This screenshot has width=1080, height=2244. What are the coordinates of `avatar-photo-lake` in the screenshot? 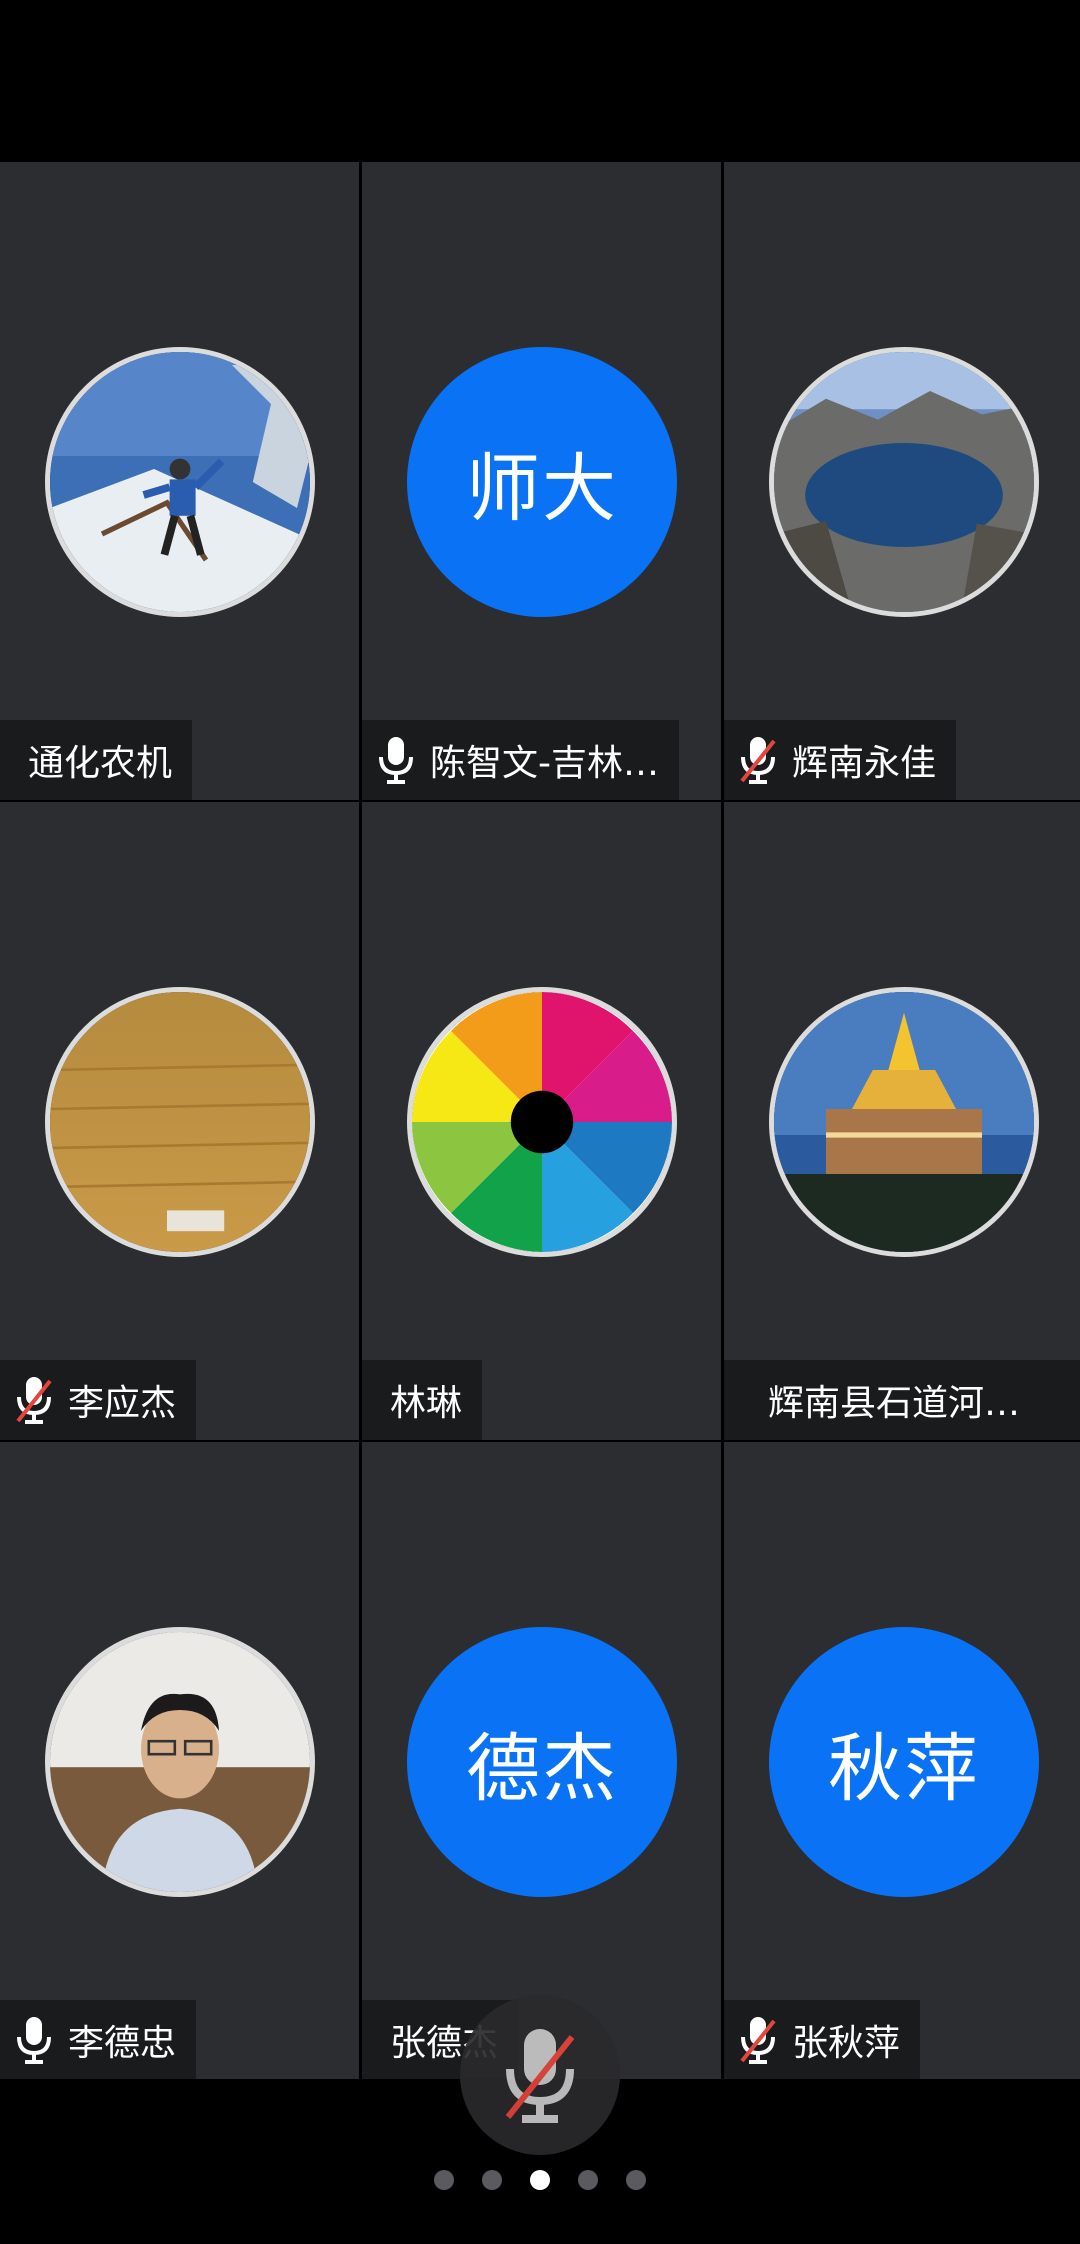 It's located at (904, 482).